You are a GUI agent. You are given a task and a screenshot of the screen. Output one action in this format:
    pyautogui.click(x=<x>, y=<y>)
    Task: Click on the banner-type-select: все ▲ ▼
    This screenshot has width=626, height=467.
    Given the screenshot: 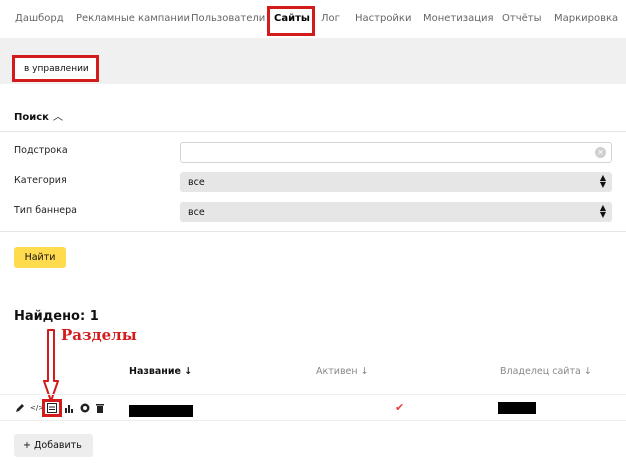 What is the action you would take?
    pyautogui.click(x=396, y=212)
    